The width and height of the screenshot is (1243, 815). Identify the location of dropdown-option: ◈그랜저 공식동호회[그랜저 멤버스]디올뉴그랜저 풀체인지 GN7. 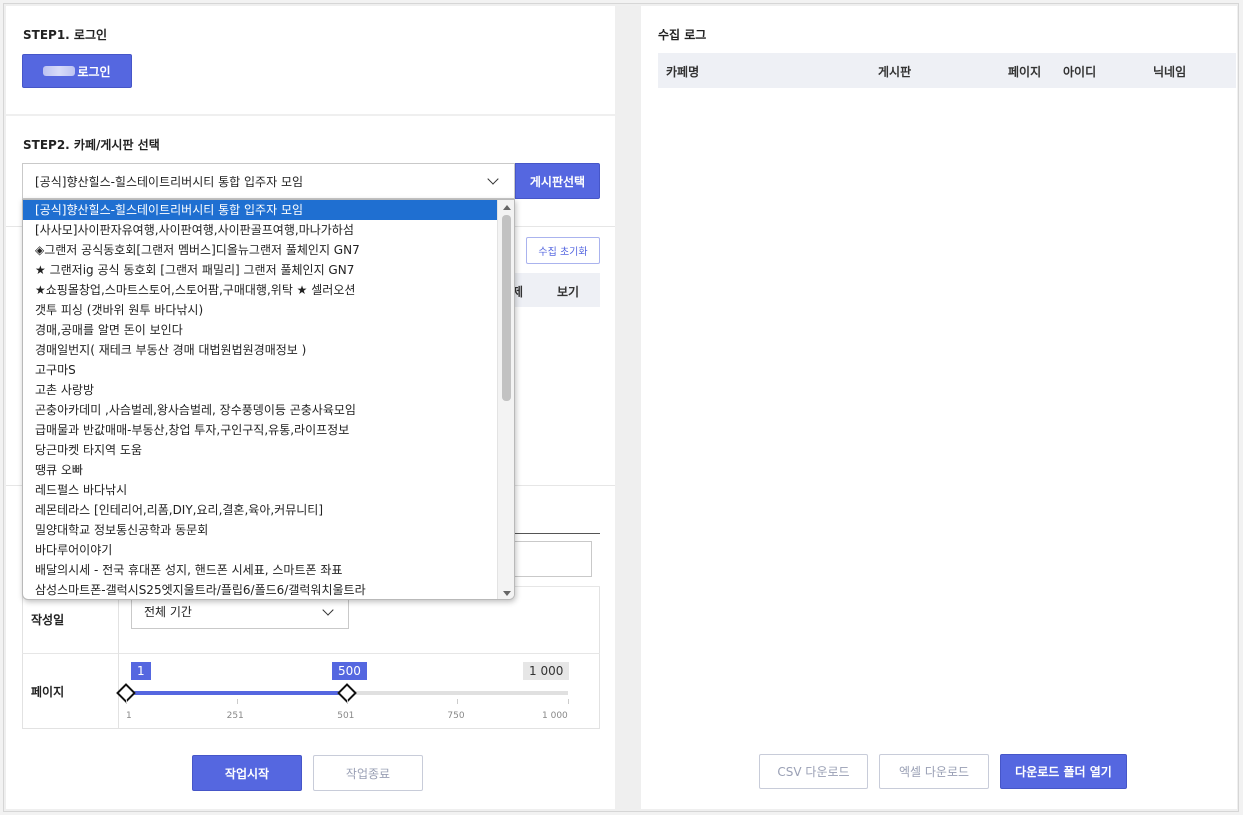
(260, 250).